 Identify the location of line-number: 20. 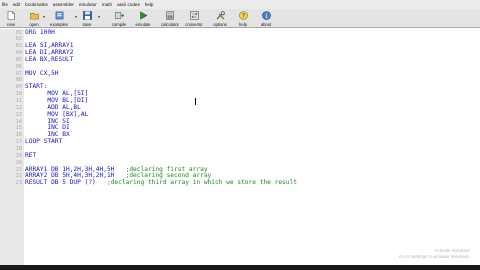
(18, 162).